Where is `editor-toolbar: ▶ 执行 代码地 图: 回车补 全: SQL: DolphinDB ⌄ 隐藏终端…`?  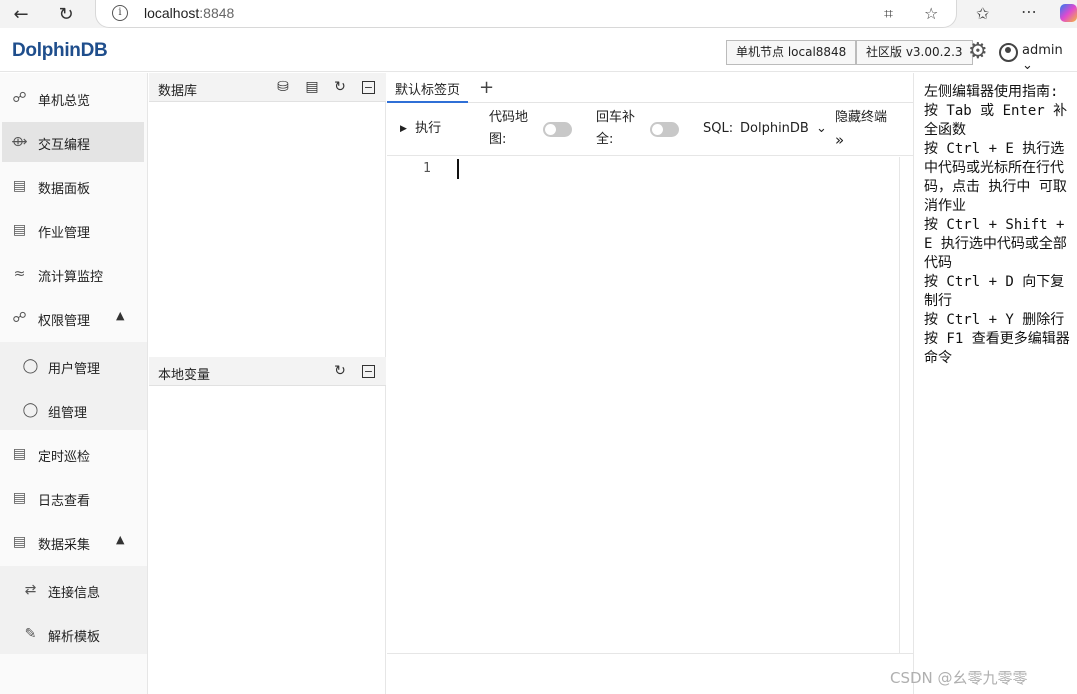 editor-toolbar: ▶ 执行 代码地 图: 回车补 全: SQL: DolphinDB ⌄ 隐藏终端… is located at coordinates (650, 130).